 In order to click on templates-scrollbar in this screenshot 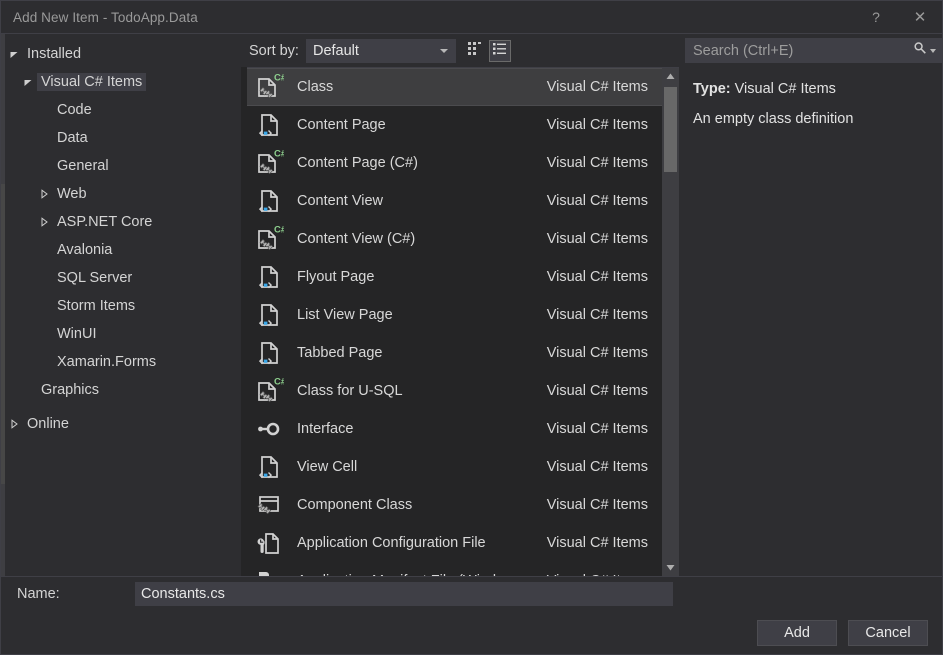, I will do `click(670, 322)`.